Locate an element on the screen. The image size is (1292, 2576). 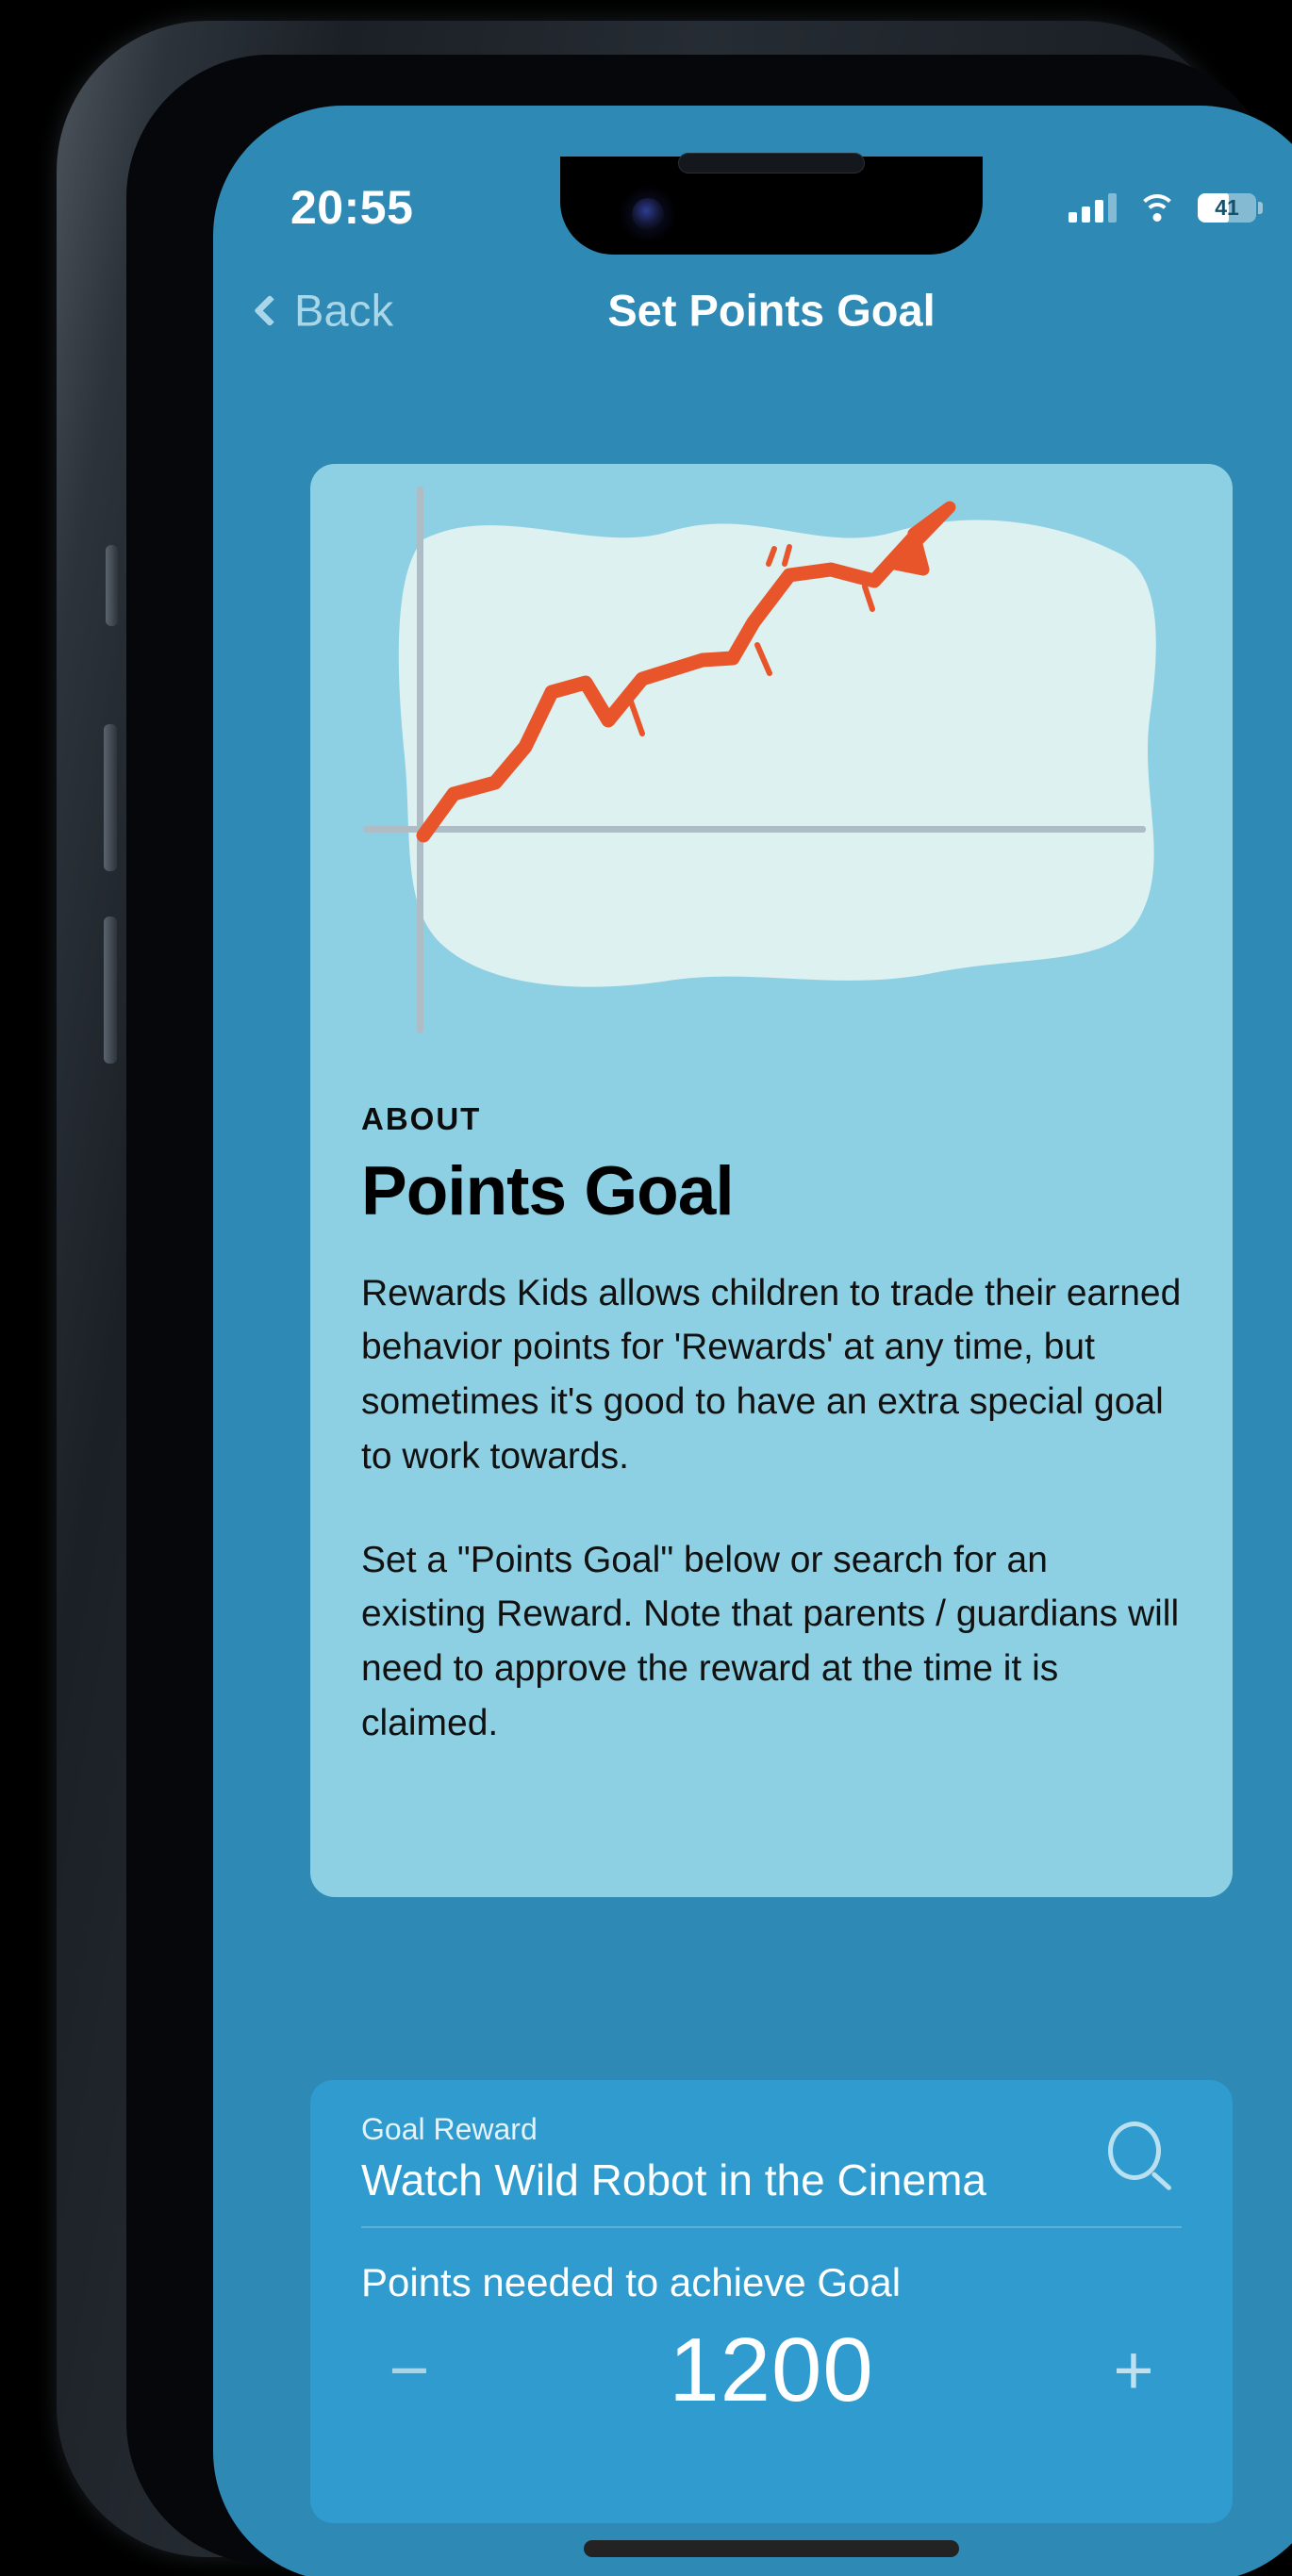
notch is located at coordinates (772, 204).